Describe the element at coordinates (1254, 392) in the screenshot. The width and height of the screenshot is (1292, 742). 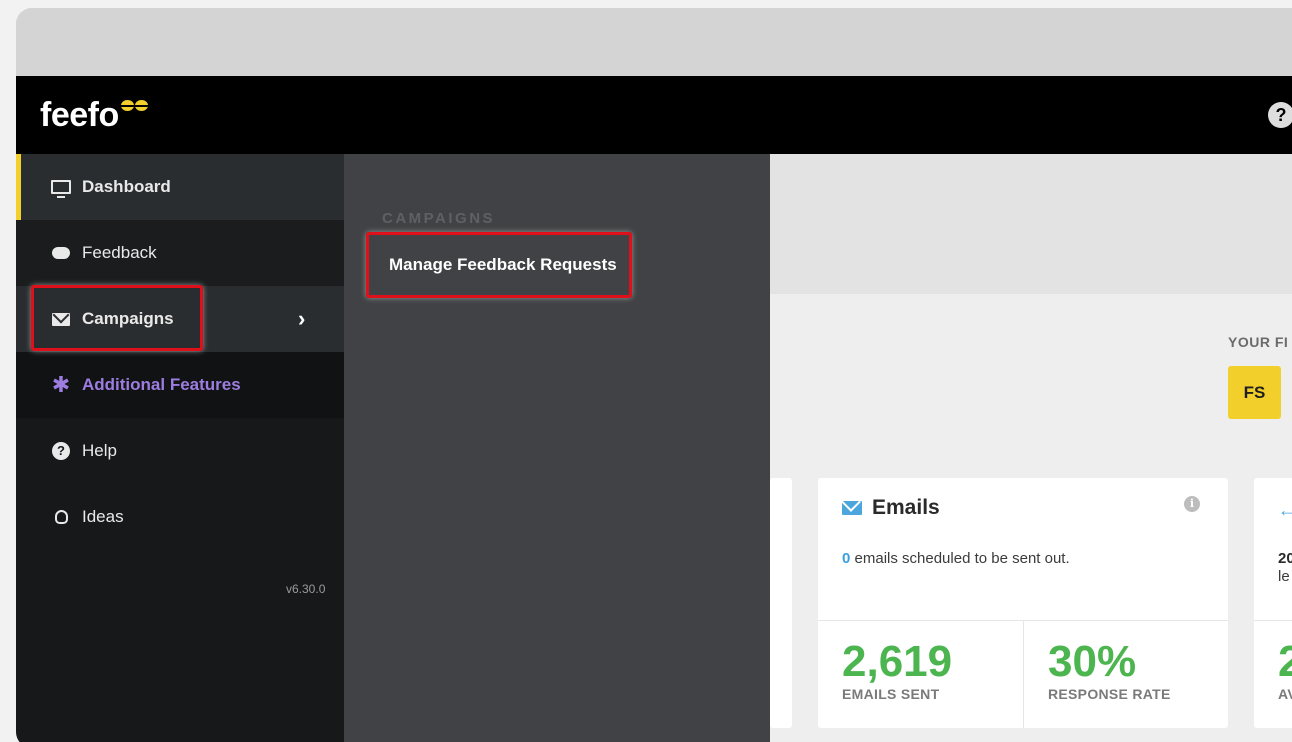
I see `user-avatar-badge: FS` at that location.